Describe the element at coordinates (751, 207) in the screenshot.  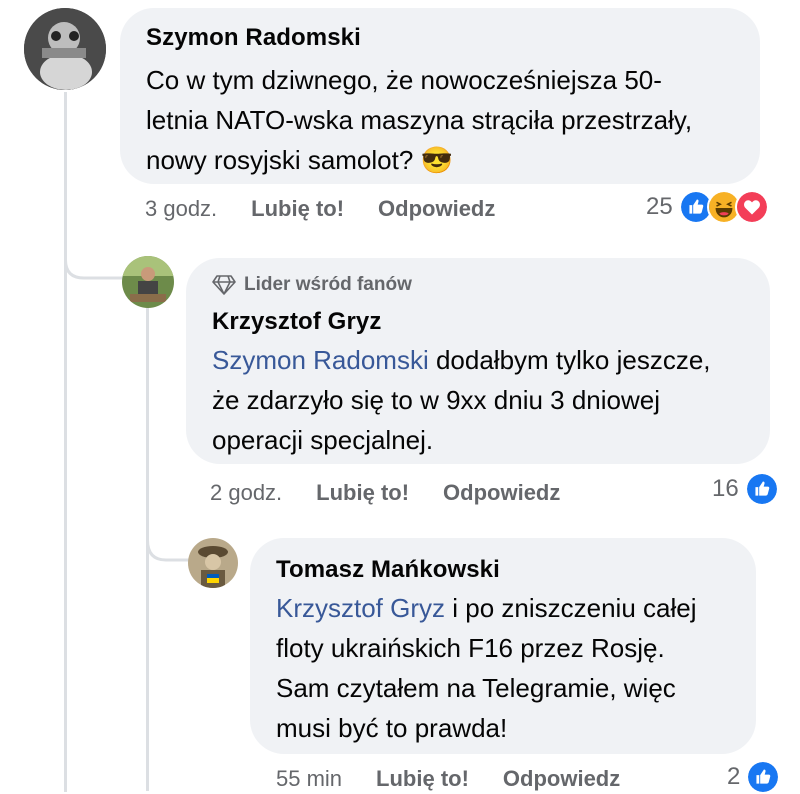
I see `love-icon` at that location.